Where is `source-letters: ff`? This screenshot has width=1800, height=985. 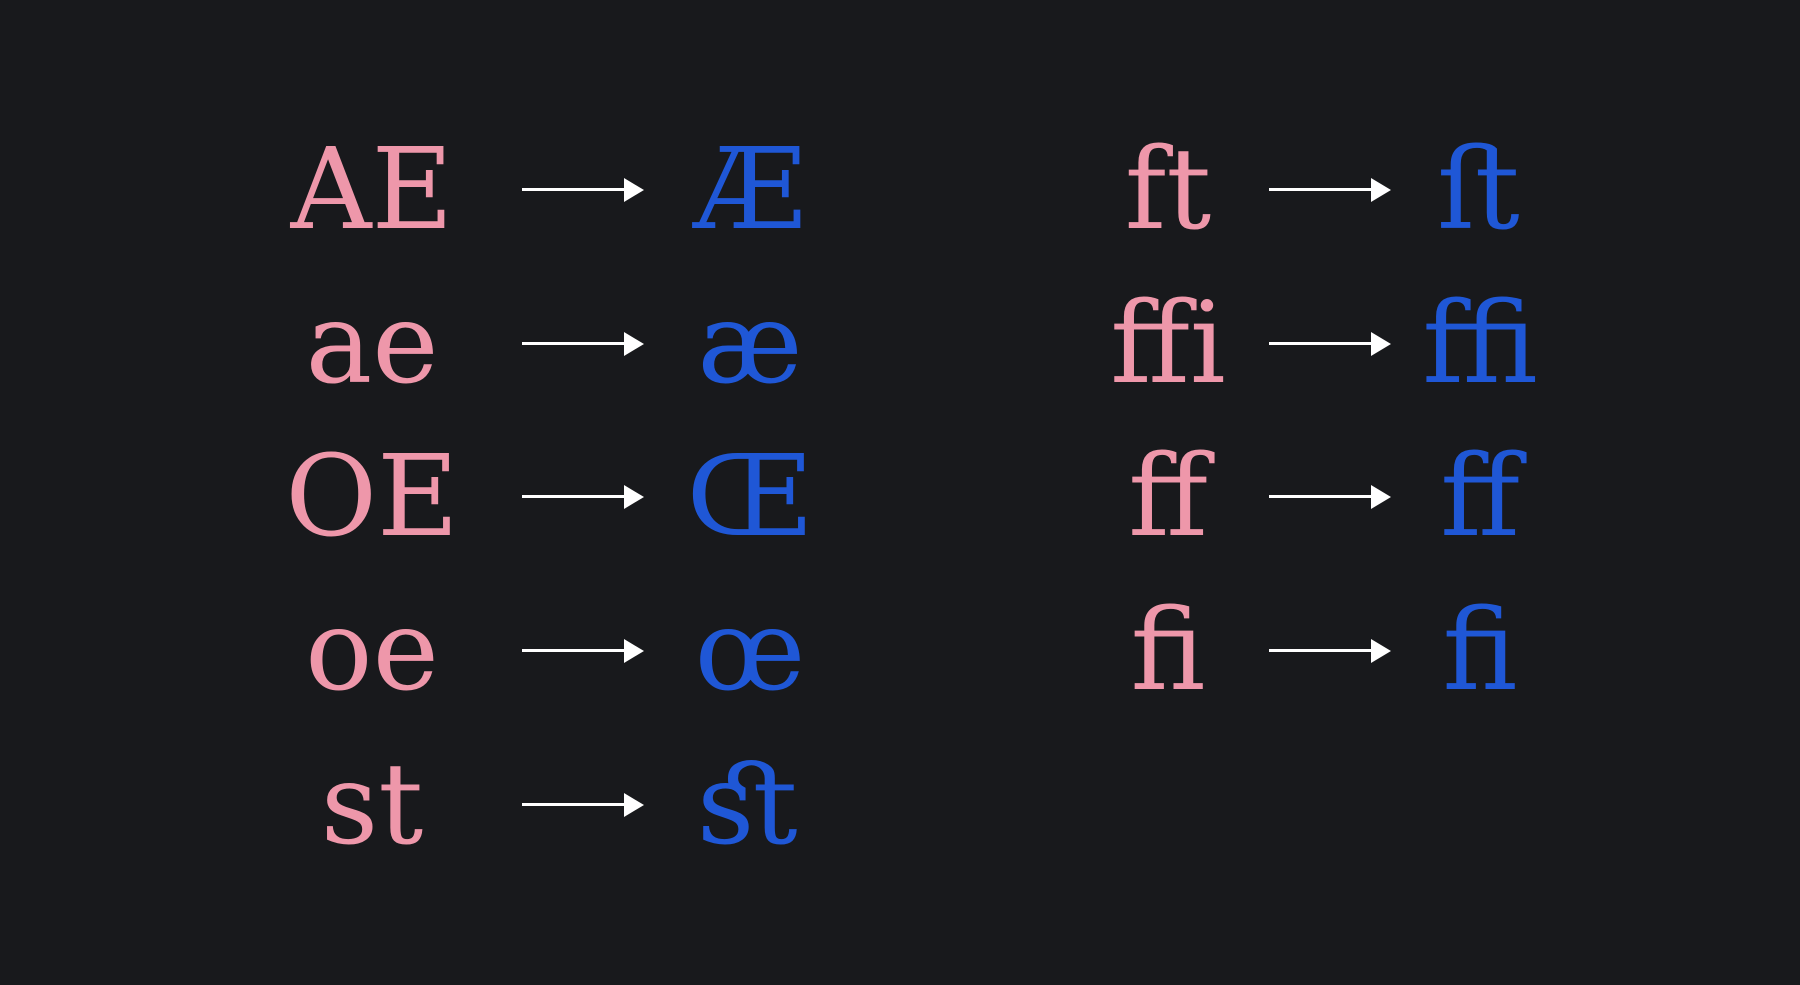
source-letters: ff is located at coordinates (1168, 497).